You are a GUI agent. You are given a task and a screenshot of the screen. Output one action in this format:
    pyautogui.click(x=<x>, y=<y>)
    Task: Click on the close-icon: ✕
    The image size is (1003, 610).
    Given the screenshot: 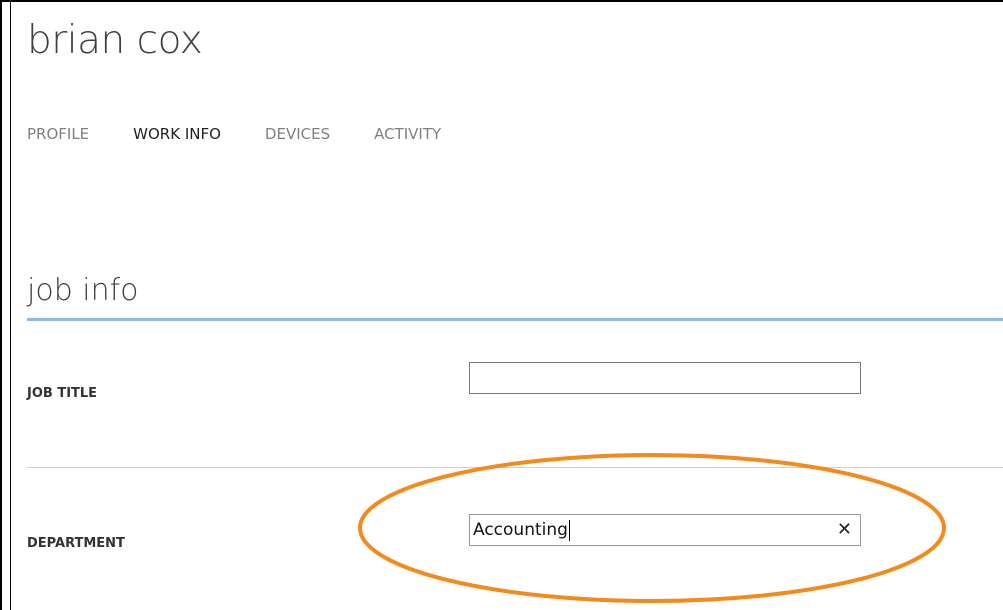 What is the action you would take?
    pyautogui.click(x=844, y=530)
    